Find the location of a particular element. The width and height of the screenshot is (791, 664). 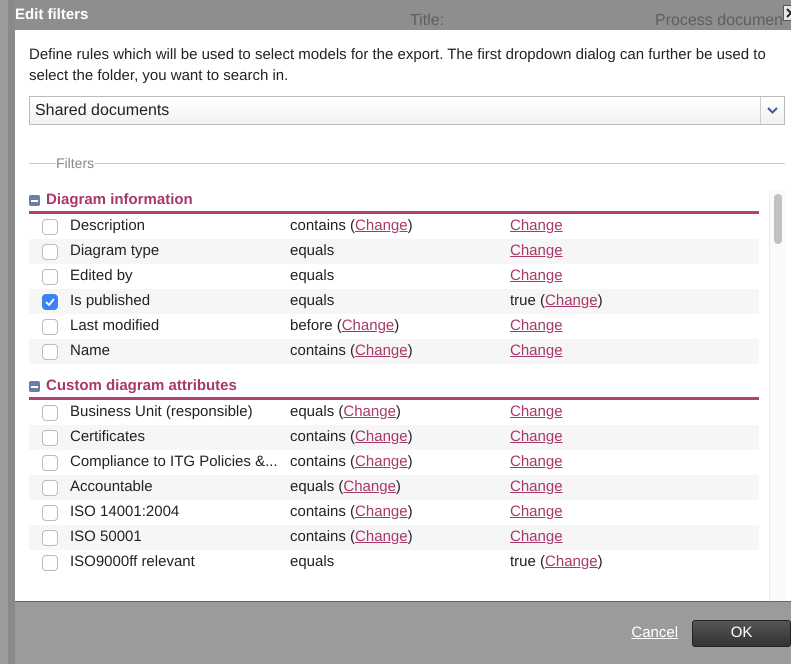

filters-legend: Filters is located at coordinates (75, 163).